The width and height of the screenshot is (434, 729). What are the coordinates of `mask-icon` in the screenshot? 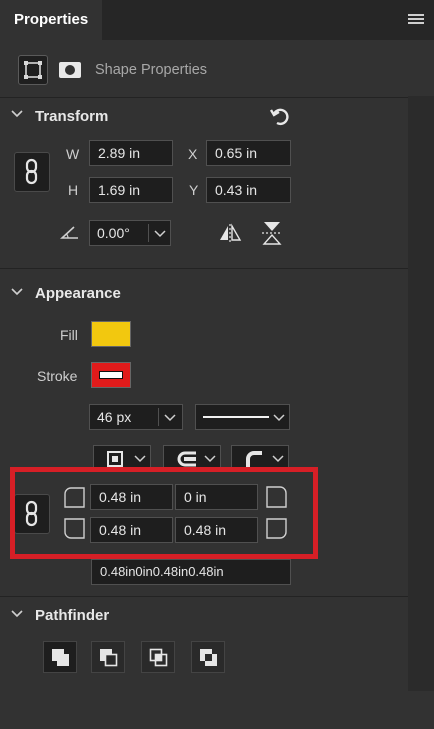 It's located at (70, 70).